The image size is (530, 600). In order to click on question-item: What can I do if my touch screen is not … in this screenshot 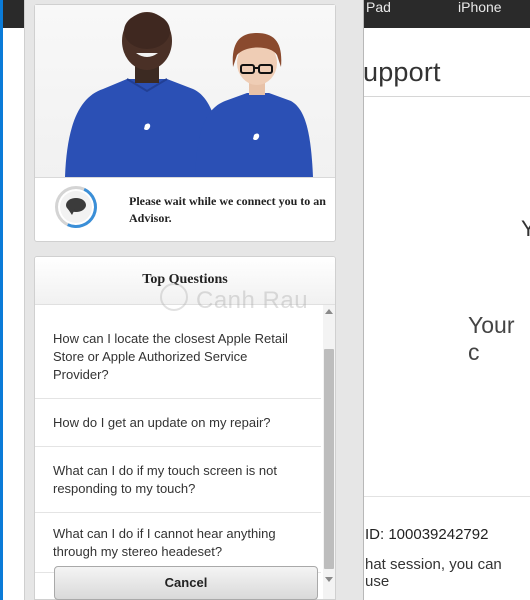, I will do `click(178, 480)`.